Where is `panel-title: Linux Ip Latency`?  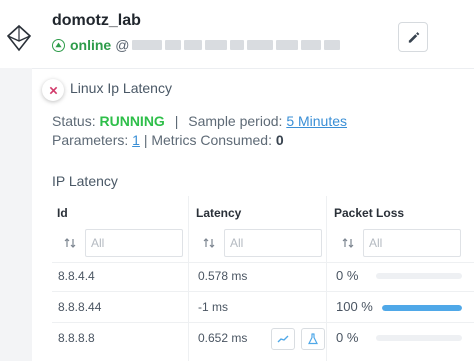
panel-title: Linux Ip Latency is located at coordinates (121, 88).